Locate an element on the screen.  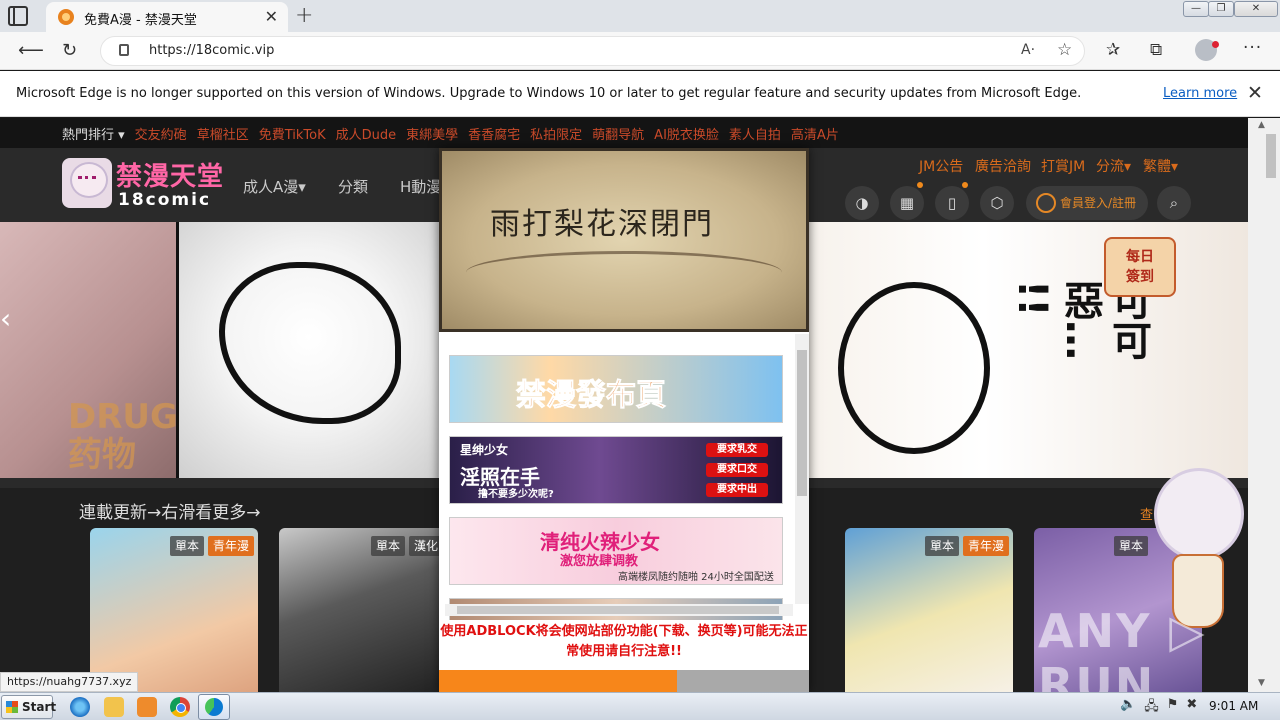
ellipsis-menu-icon: ··· is located at coordinates (1252, 48).